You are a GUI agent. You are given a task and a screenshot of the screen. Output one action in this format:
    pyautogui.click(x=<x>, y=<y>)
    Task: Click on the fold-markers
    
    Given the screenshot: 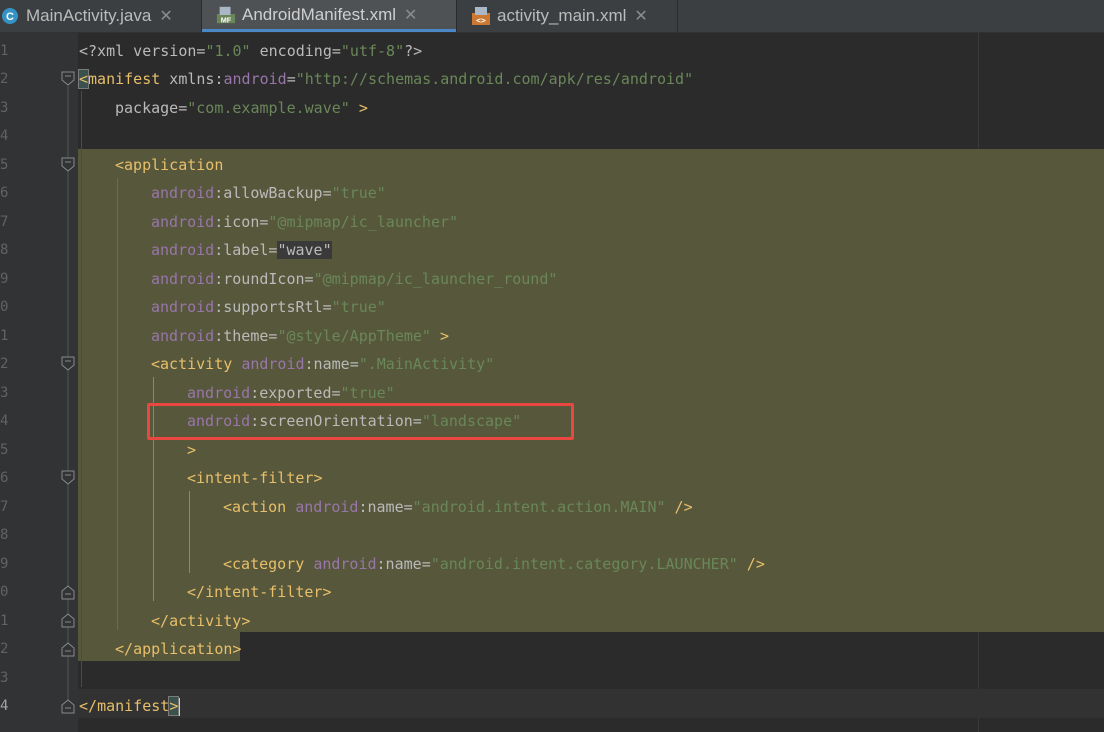 What is the action you would take?
    pyautogui.click(x=68, y=392)
    